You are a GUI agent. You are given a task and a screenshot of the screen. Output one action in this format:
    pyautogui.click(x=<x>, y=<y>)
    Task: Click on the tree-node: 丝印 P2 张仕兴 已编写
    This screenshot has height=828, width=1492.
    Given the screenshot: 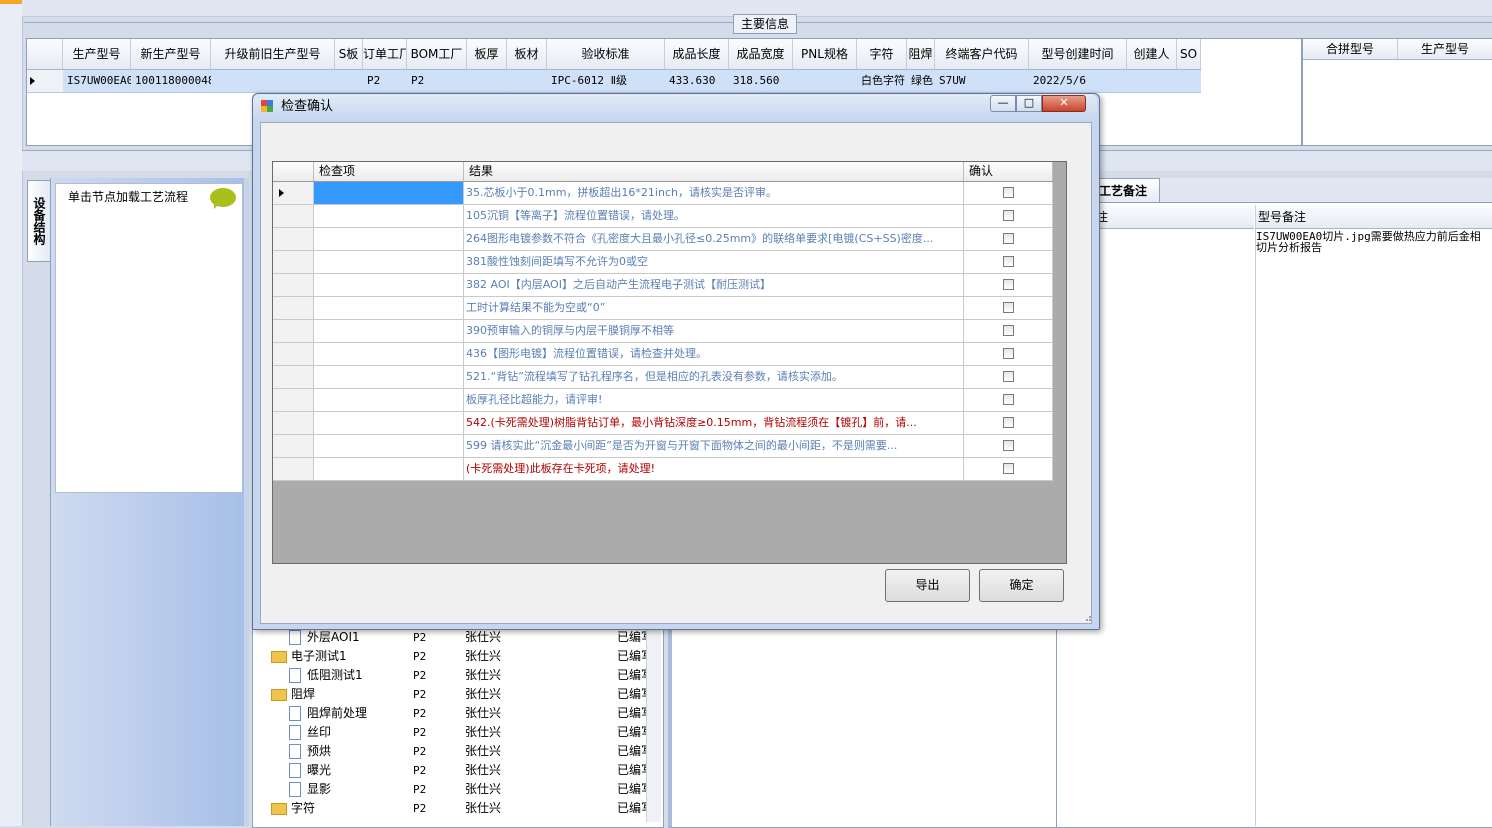 What is the action you would take?
    pyautogui.click(x=453, y=732)
    